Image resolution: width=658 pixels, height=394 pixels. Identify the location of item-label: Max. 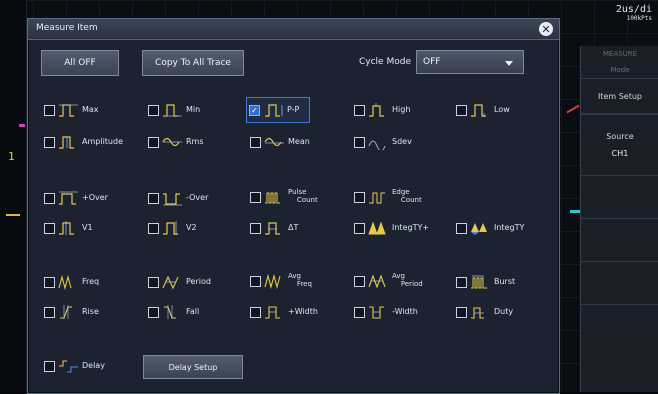
(90, 109).